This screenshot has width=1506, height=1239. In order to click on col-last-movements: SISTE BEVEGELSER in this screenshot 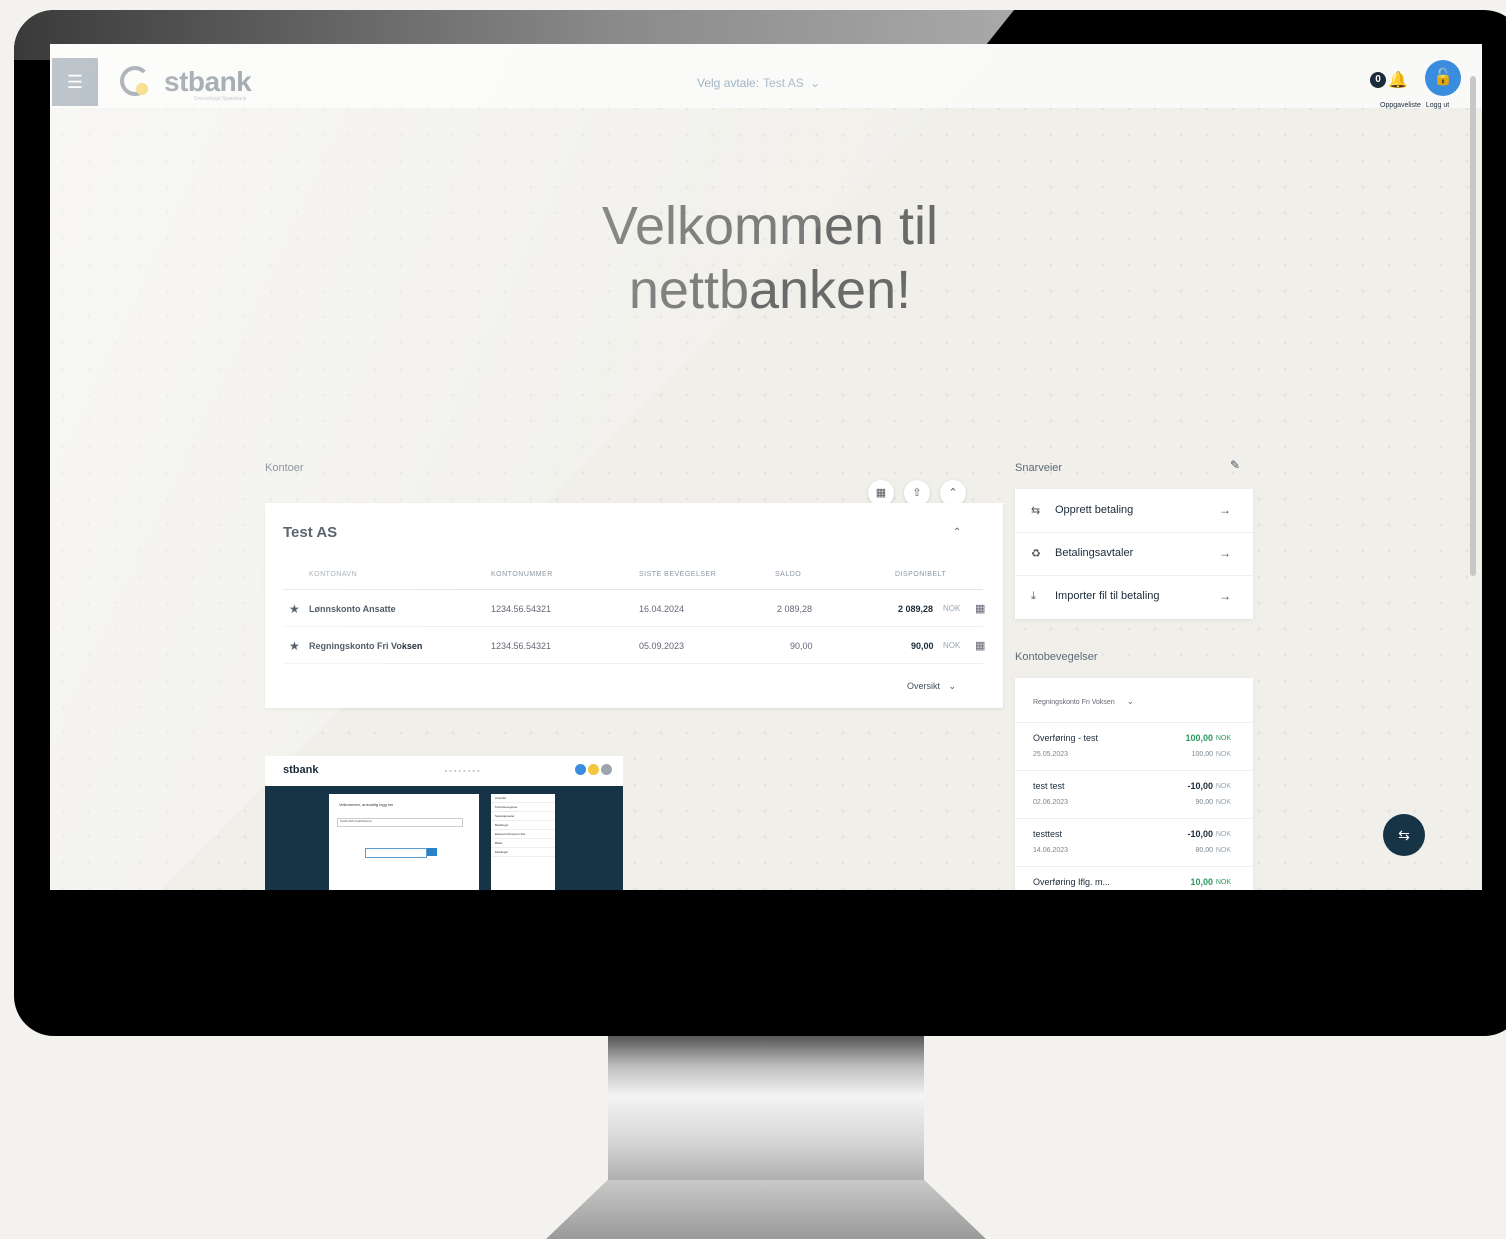, I will do `click(677, 574)`.